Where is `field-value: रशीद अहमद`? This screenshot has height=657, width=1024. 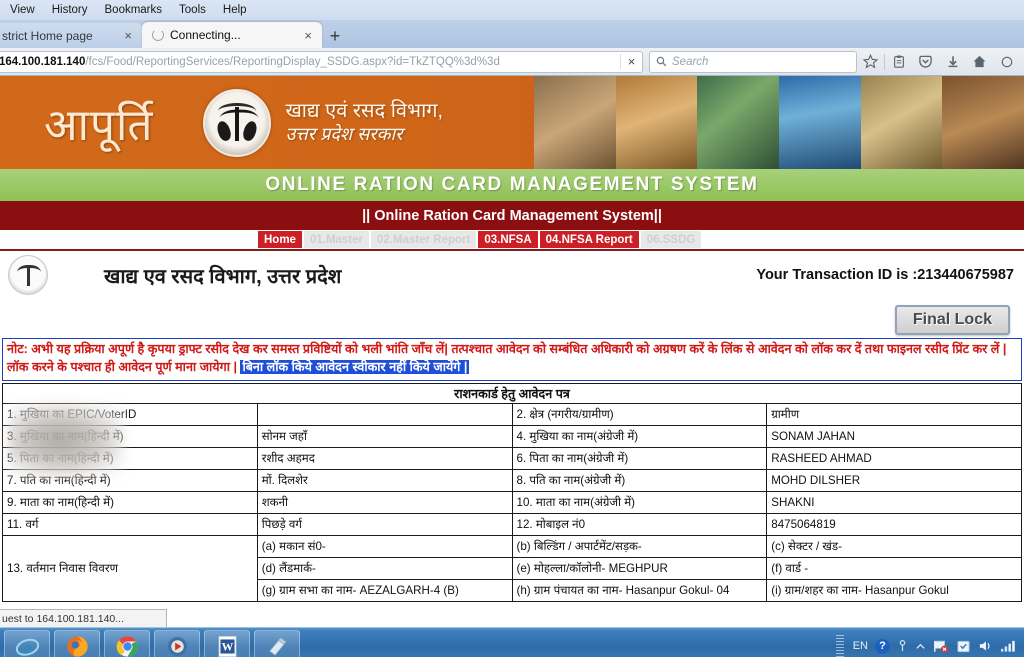 field-value: रशीद अहमद is located at coordinates (384, 458).